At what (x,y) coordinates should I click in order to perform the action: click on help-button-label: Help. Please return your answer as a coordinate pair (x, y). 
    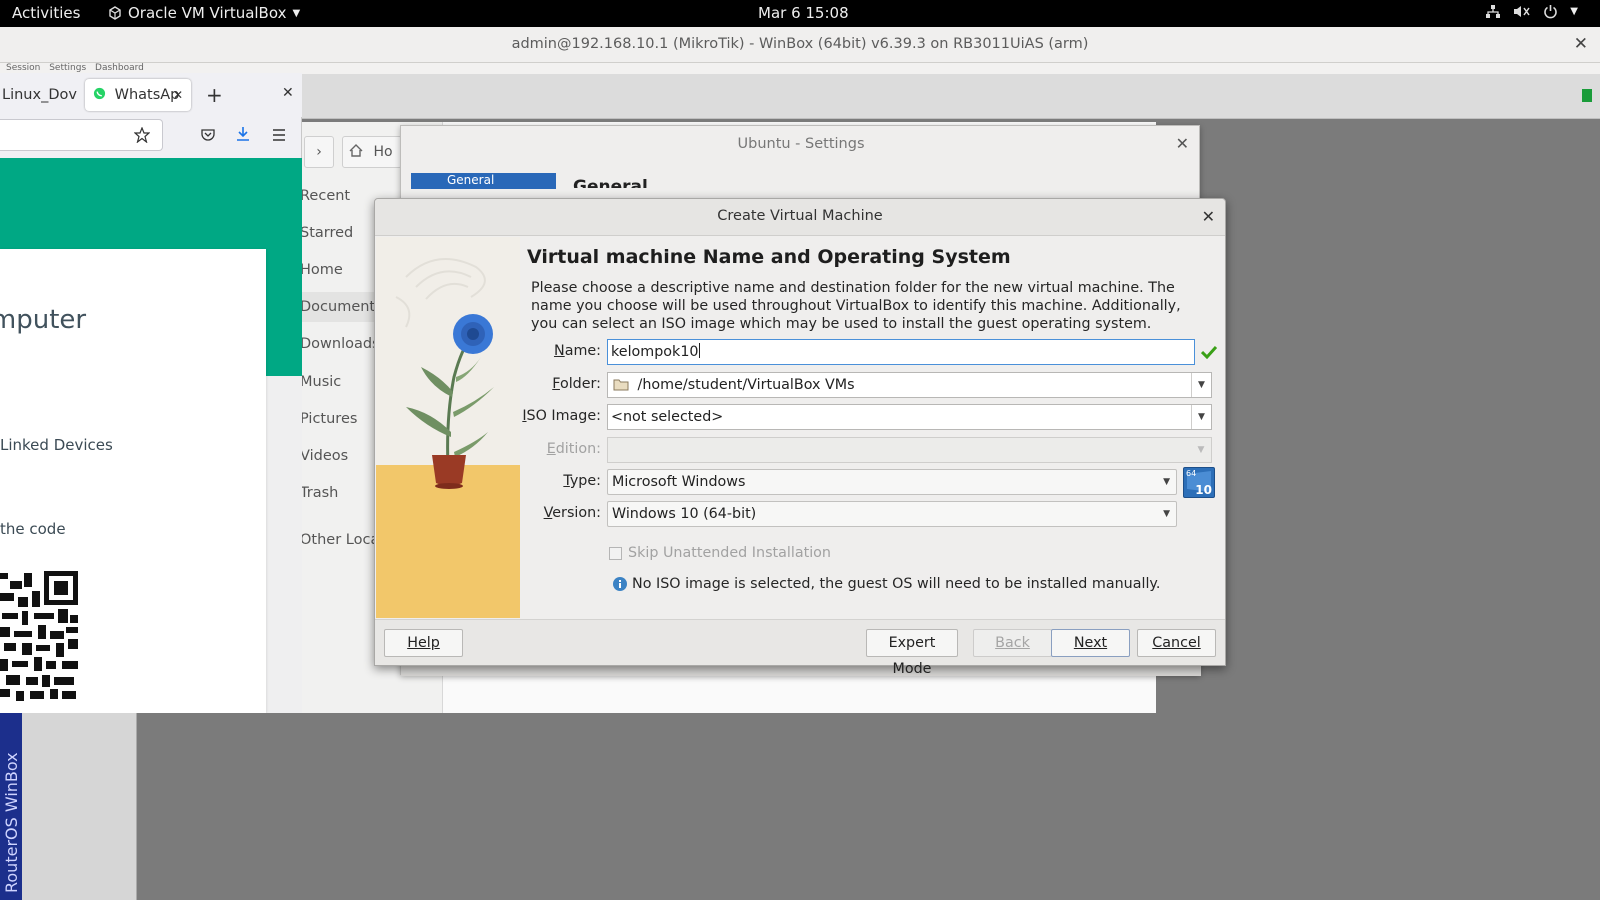
    Looking at the image, I should click on (423, 643).